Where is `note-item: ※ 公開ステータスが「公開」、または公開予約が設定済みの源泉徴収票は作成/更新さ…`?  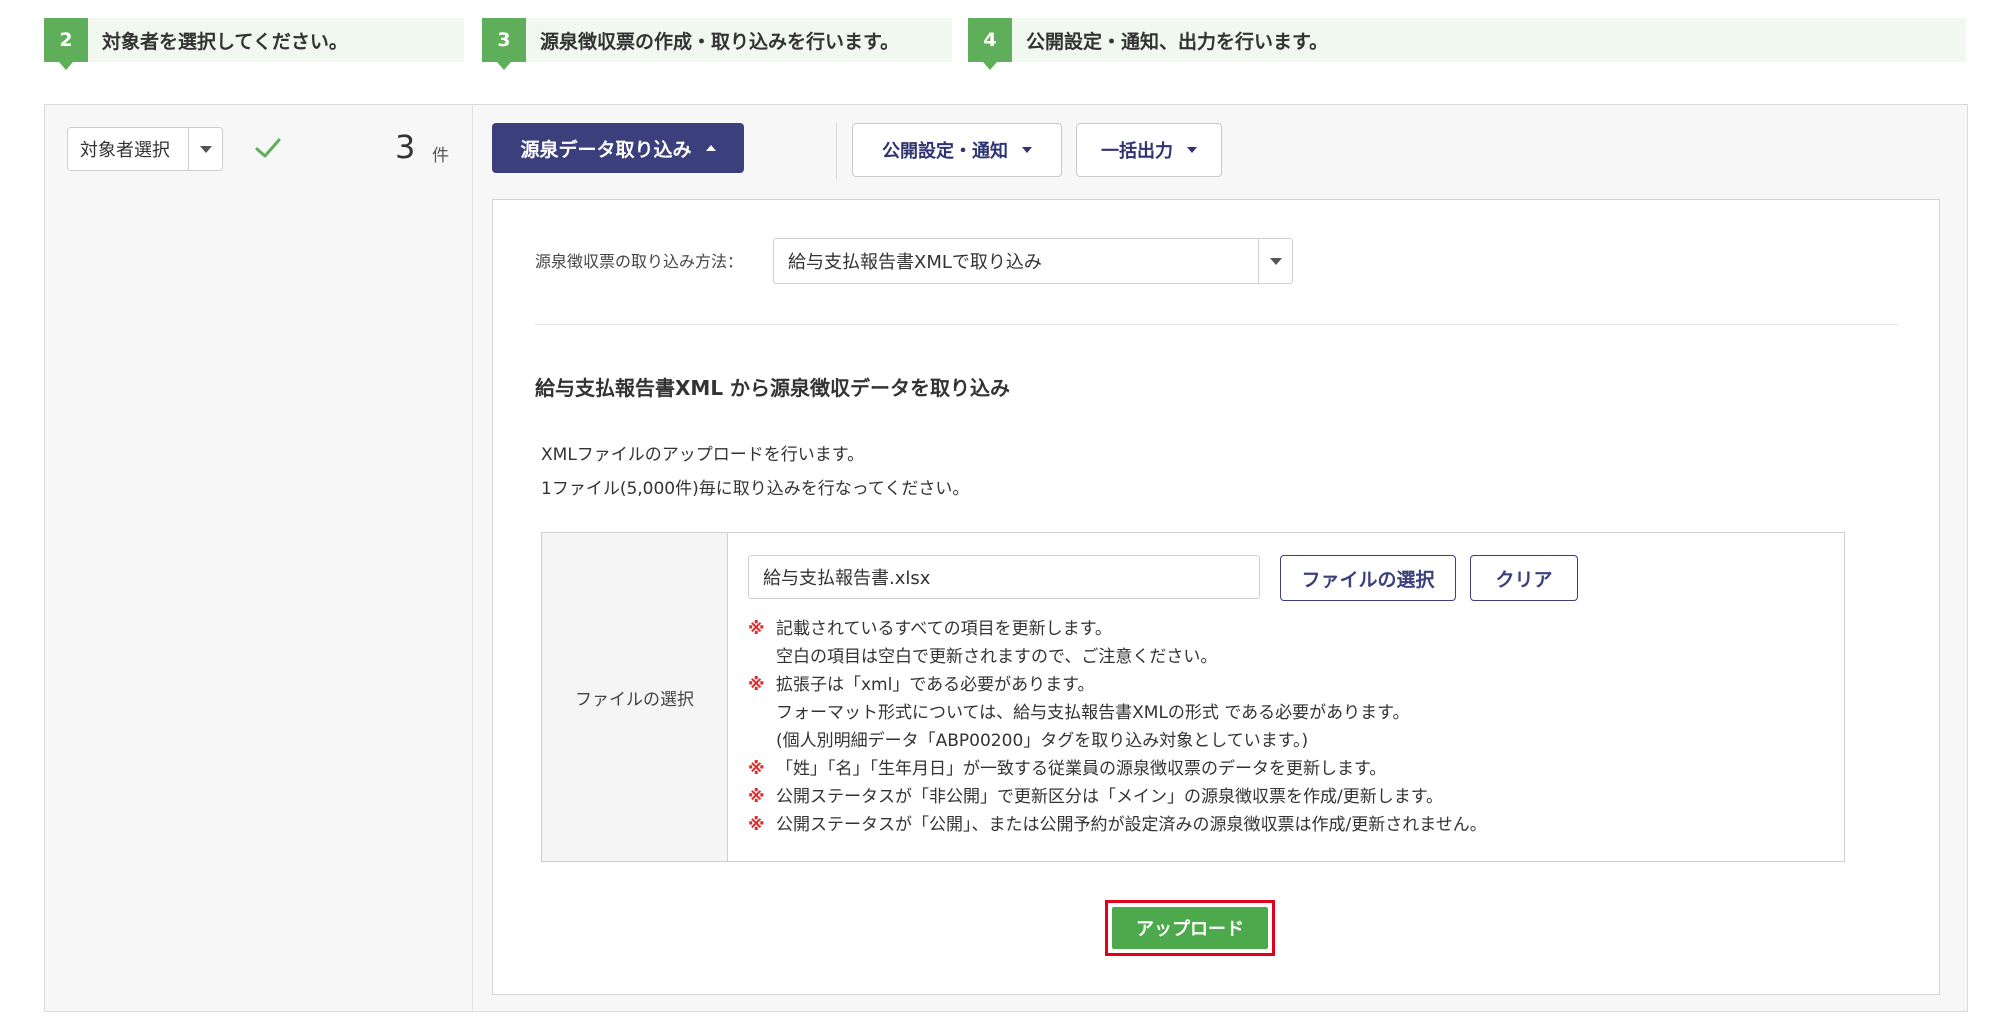 note-item: ※ 公開ステータスが「公開」、または公開予約が設定済みの源泉徴収票は作成/更新さ… is located at coordinates (1117, 825).